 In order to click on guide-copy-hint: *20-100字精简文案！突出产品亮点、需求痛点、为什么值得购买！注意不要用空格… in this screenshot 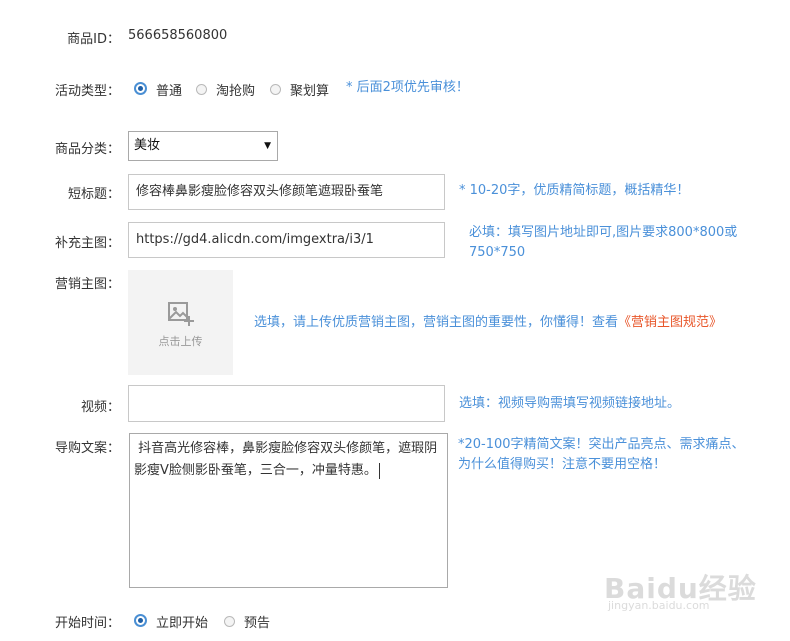, I will do `click(601, 454)`.